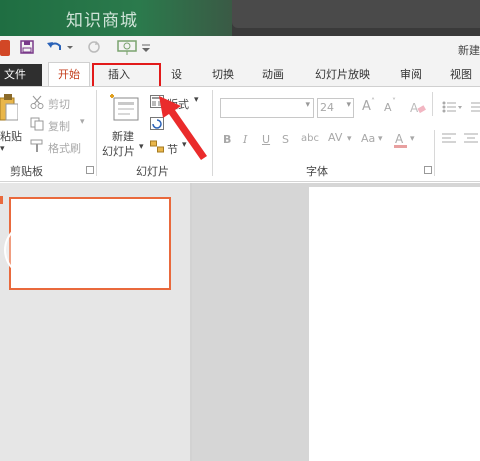 The width and height of the screenshot is (480, 461). I want to click on tab-design-label: 设计, so click(176, 74).